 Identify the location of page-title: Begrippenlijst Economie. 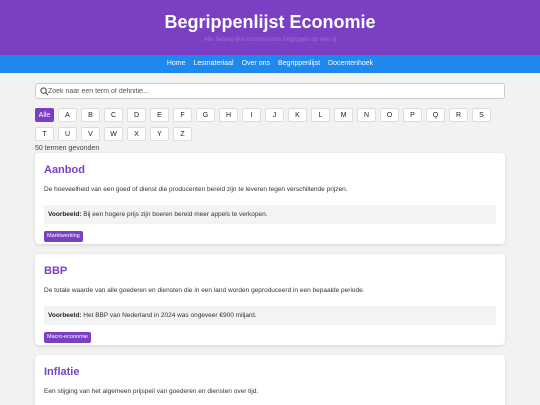
(270, 22).